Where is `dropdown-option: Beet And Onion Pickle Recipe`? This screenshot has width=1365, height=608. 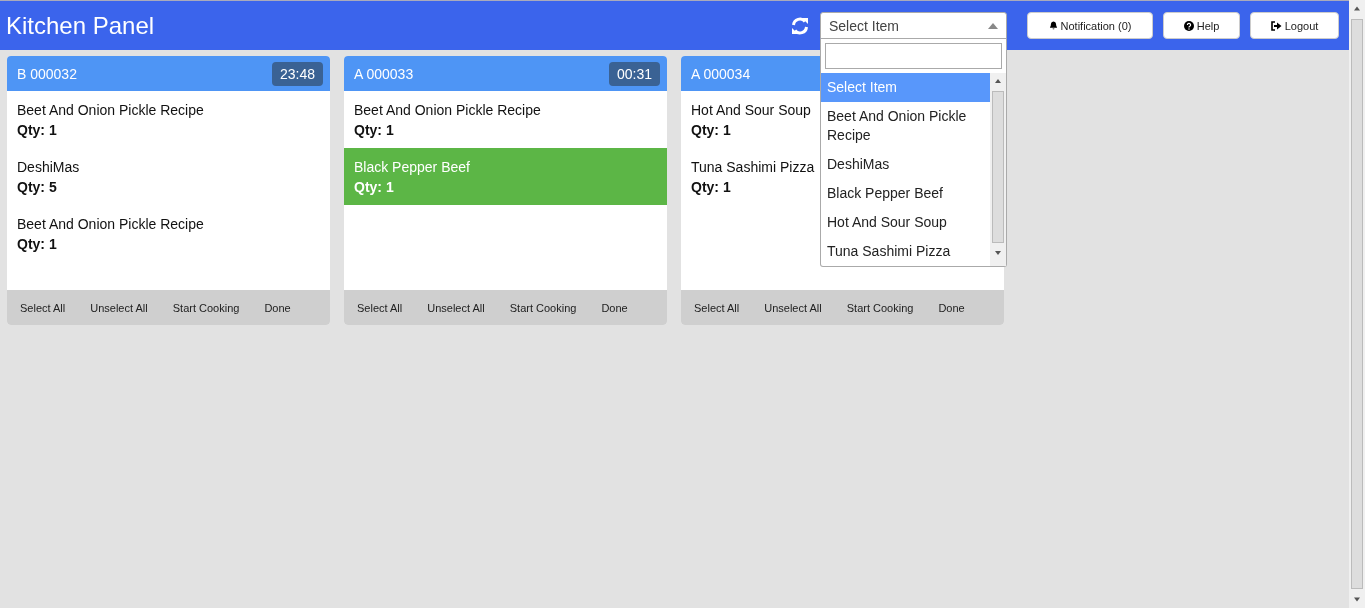
dropdown-option: Beet And Onion Pickle Recipe is located at coordinates (905, 126).